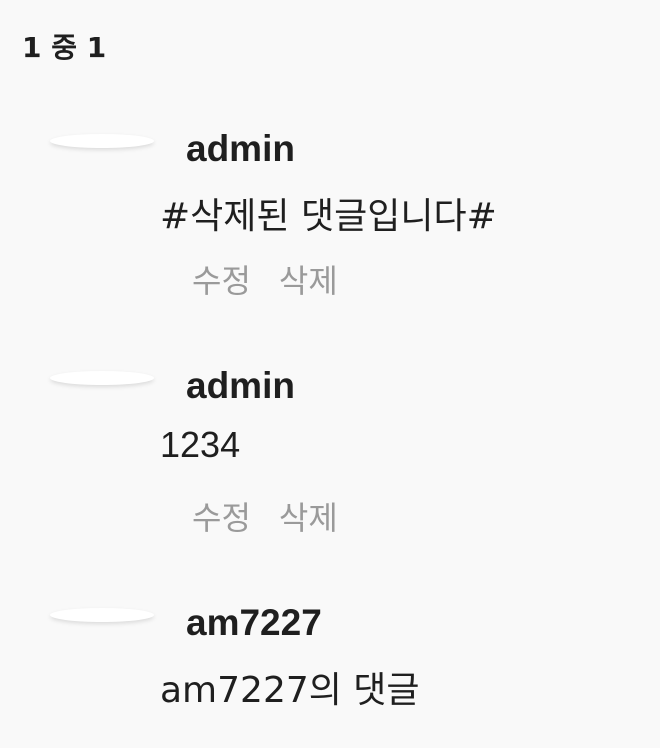  Describe the element at coordinates (64, 47) in the screenshot. I see `page-counter: 1 중 1` at that location.